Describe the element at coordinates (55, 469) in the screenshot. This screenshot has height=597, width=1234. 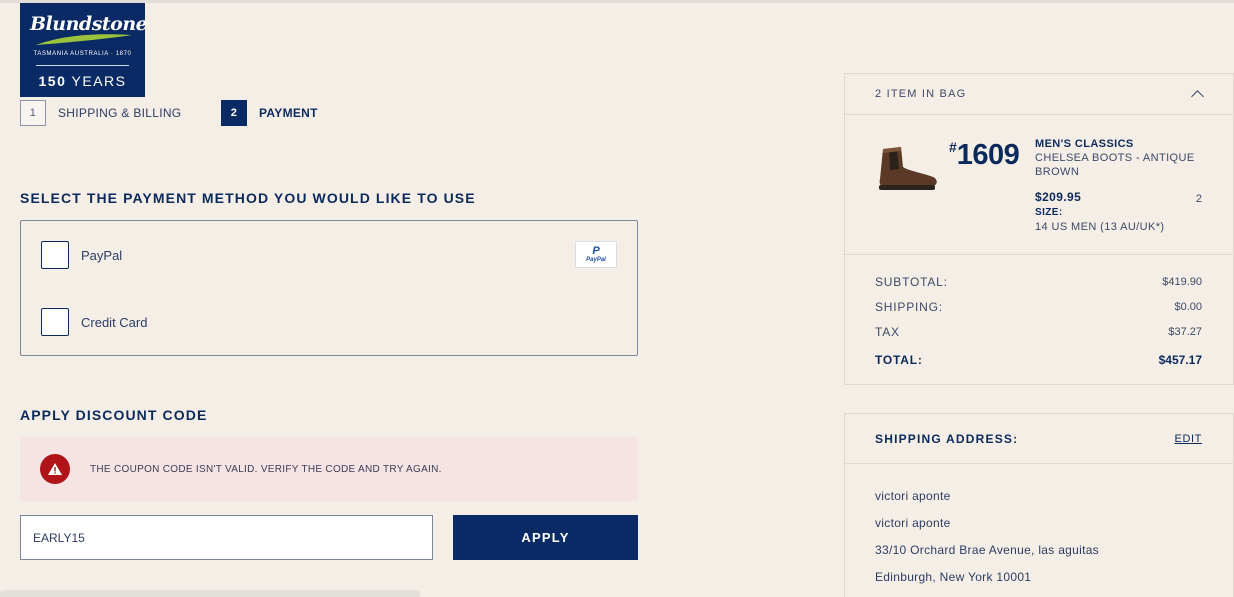
I see `warning-icon` at that location.